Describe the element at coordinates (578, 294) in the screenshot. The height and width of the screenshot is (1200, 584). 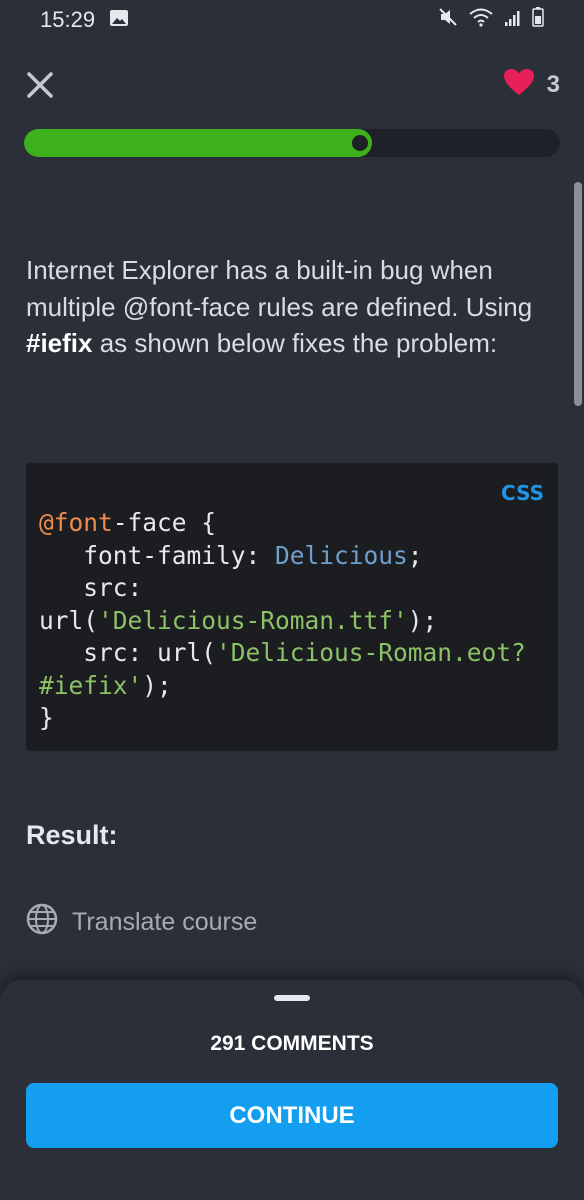
I see `scrollbar` at that location.